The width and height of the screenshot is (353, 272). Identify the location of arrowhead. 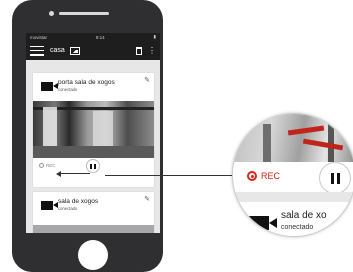
(58, 174).